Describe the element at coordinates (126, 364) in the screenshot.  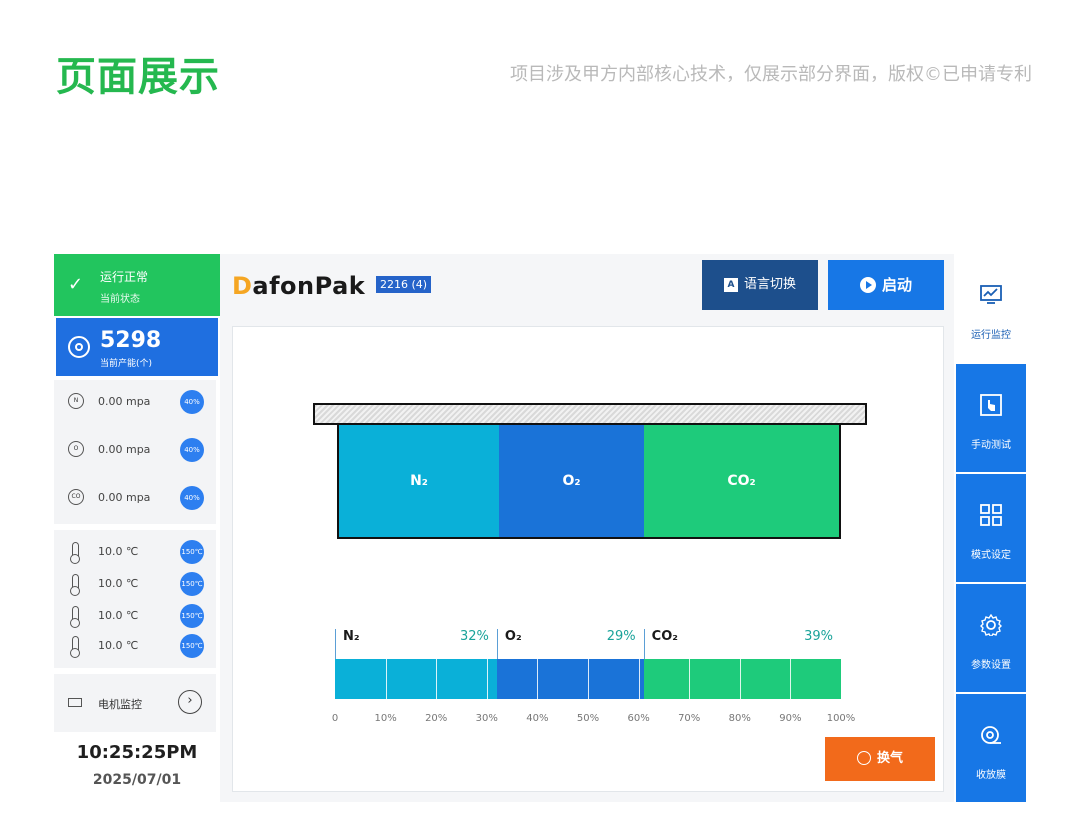
I see `capacity-label: 当前产能(个)` at that location.